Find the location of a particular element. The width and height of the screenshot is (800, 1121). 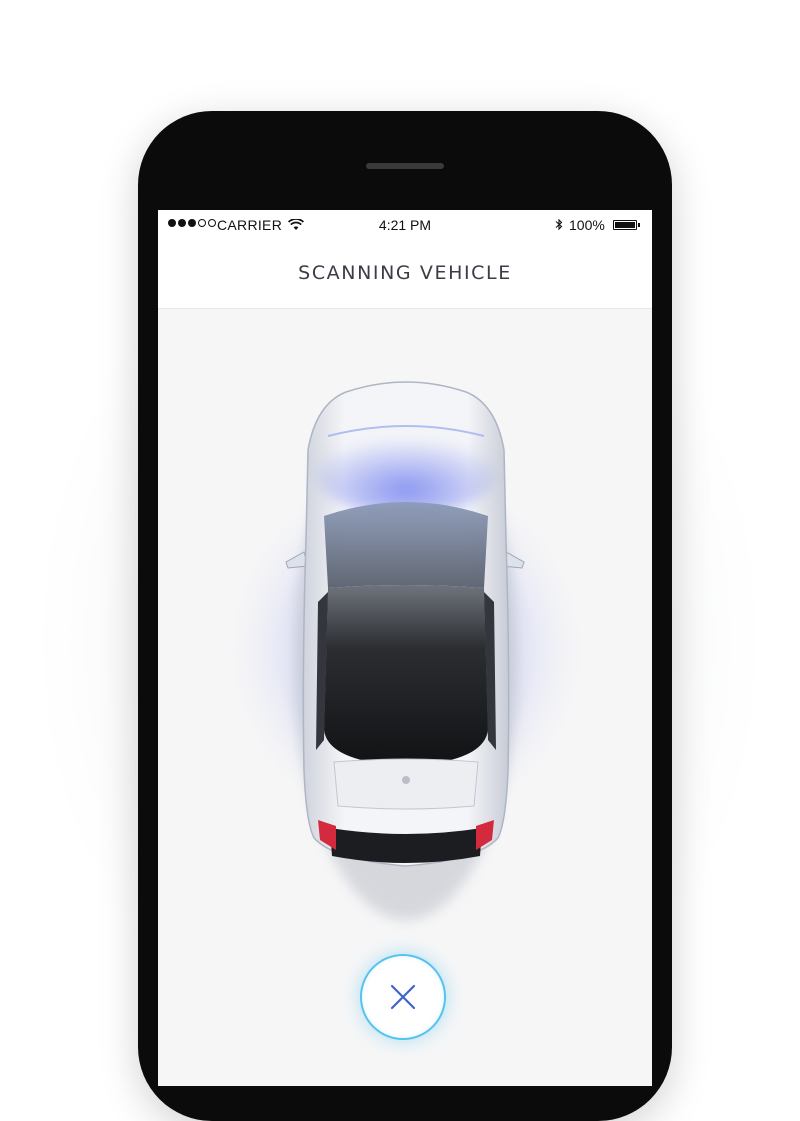

phone-speaker is located at coordinates (405, 166).